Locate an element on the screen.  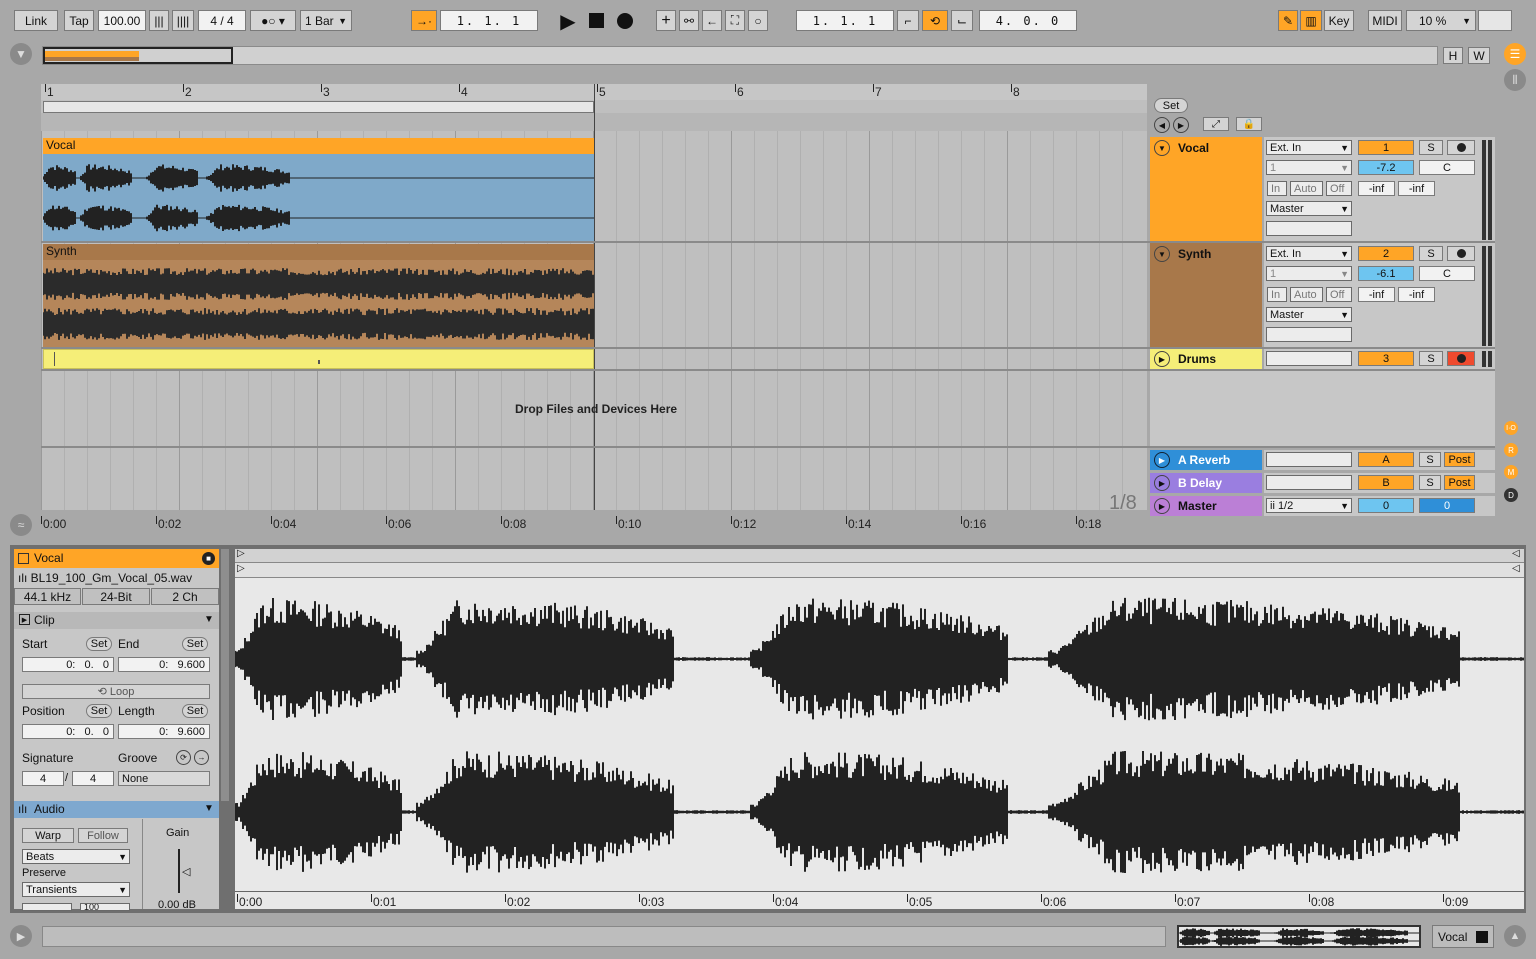
loop-length-field: 4. 0. 0 is located at coordinates (1028, 20).